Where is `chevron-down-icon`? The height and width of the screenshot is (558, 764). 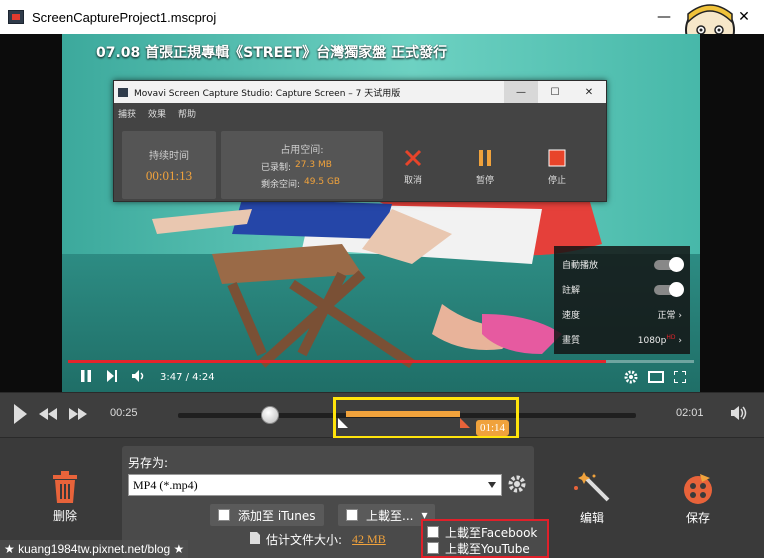
chevron-down-icon is located at coordinates (492, 485).